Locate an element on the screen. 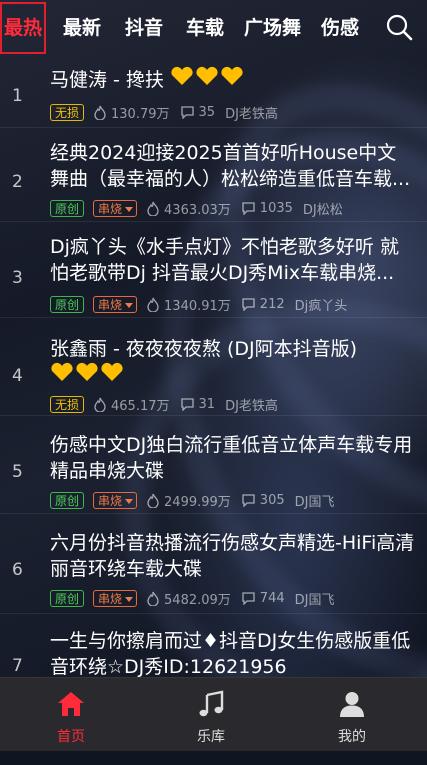 This screenshot has height=765, width=427. play-count: 4363.03万 is located at coordinates (188, 208).